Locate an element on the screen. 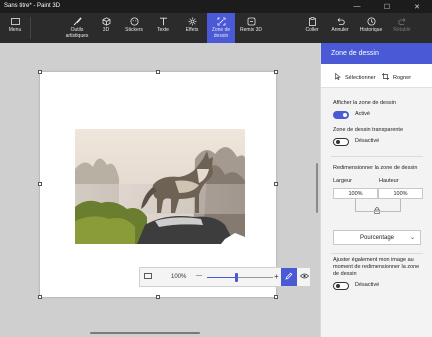  resize-handle-bottom-left is located at coordinates (40, 297).